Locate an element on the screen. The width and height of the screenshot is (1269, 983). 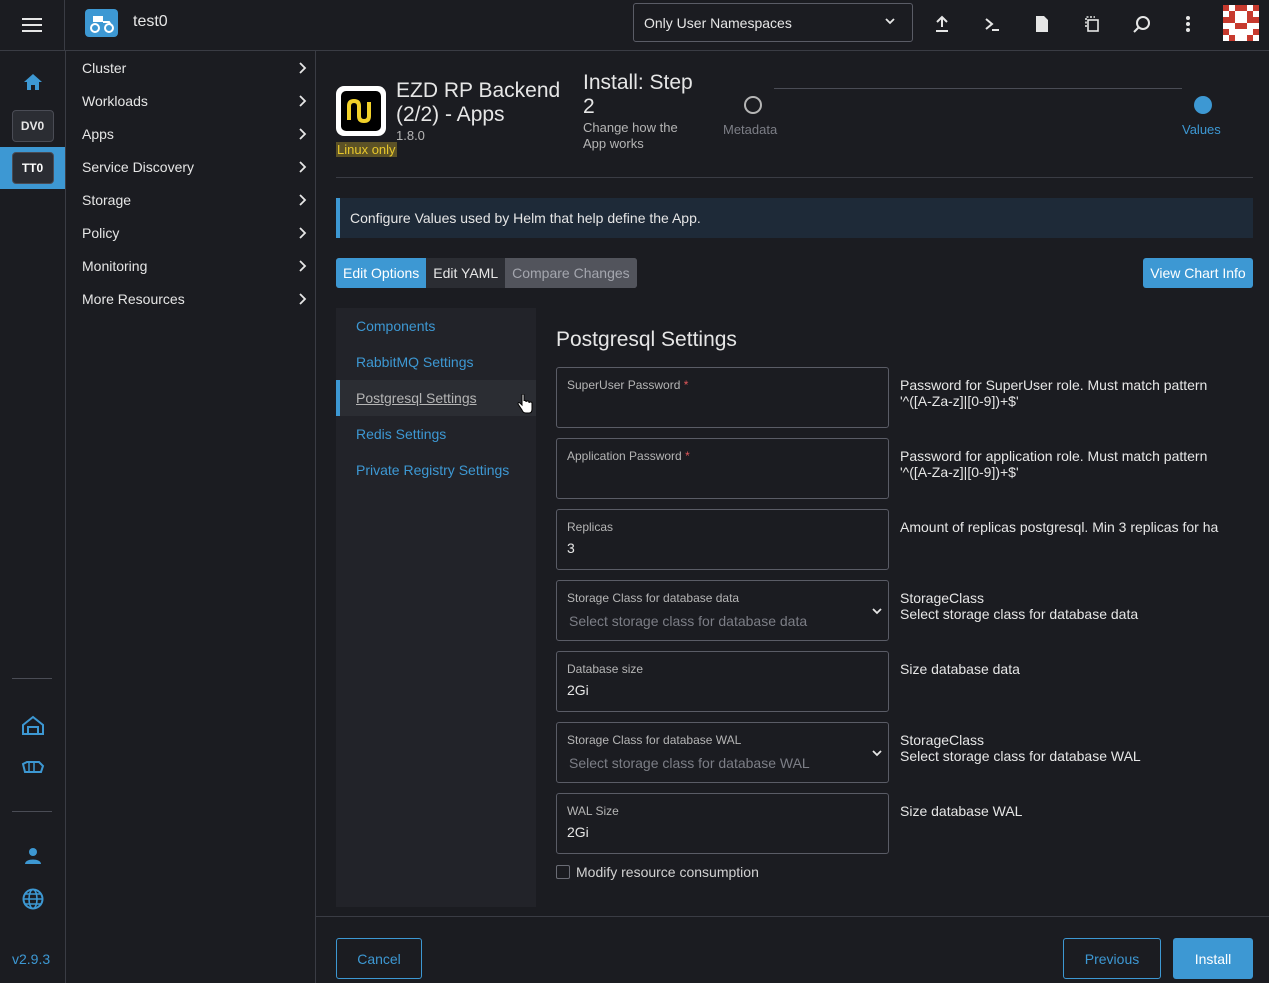
section-redis: Redis Settings is located at coordinates (436, 434).